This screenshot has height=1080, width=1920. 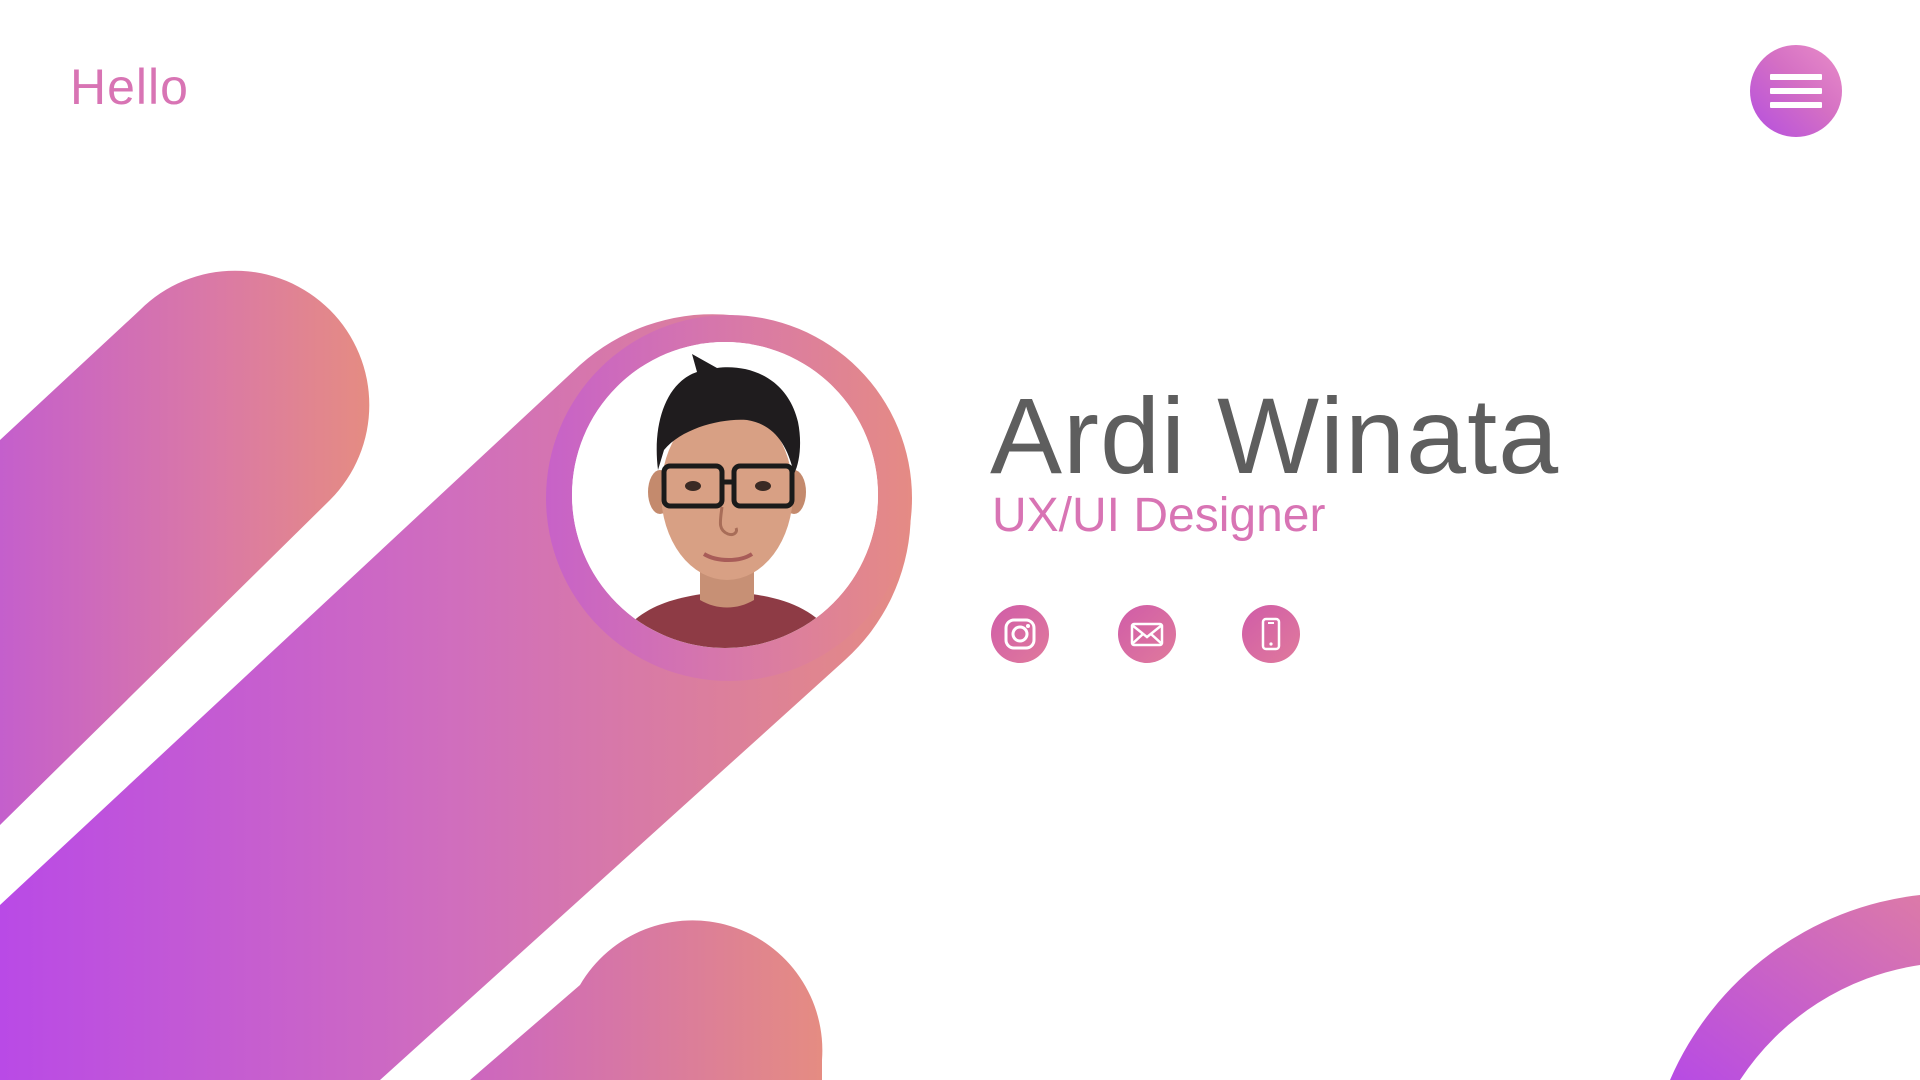 I want to click on profile-photo, so click(x=725, y=495).